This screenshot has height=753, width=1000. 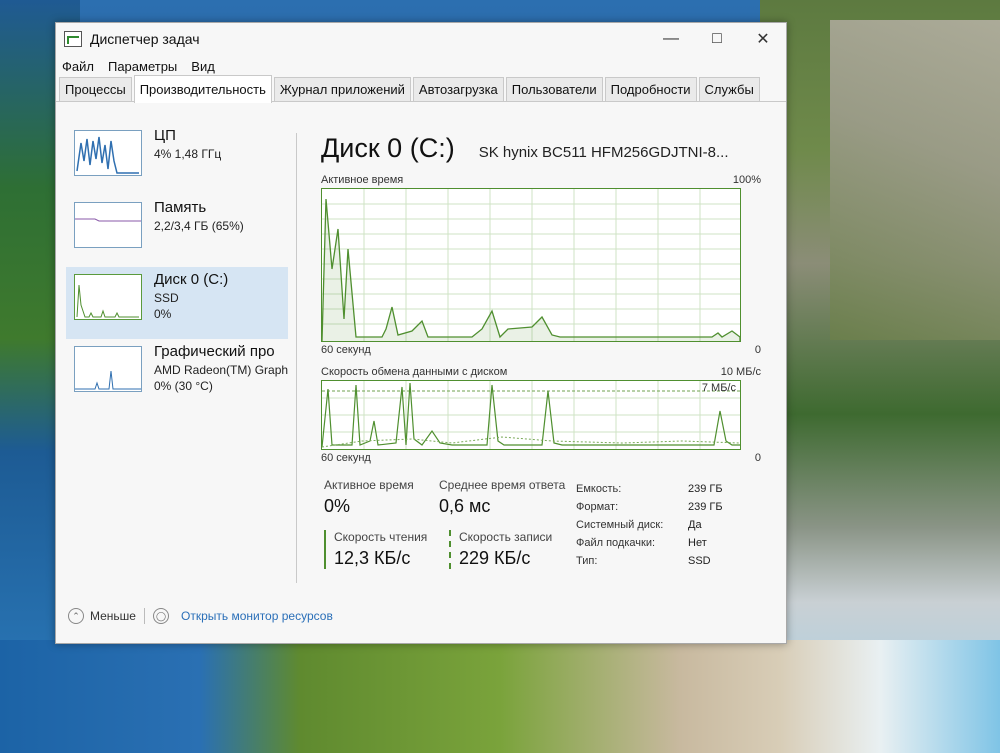 What do you see at coordinates (257, 616) in the screenshot?
I see `open-resource-monitor-link: Открыть монитор ресурсов` at bounding box center [257, 616].